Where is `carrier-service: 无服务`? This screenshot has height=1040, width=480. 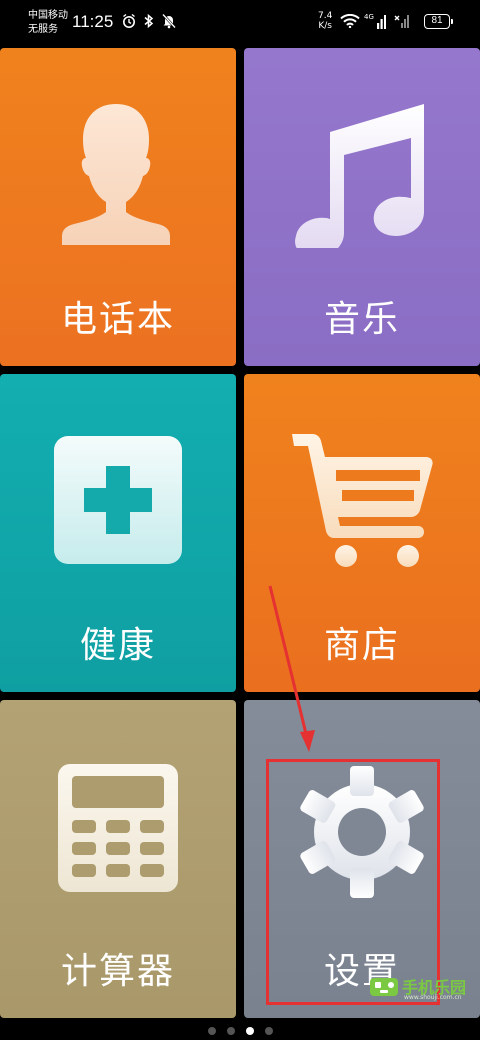
carrier-service: 无服务 is located at coordinates (43, 29).